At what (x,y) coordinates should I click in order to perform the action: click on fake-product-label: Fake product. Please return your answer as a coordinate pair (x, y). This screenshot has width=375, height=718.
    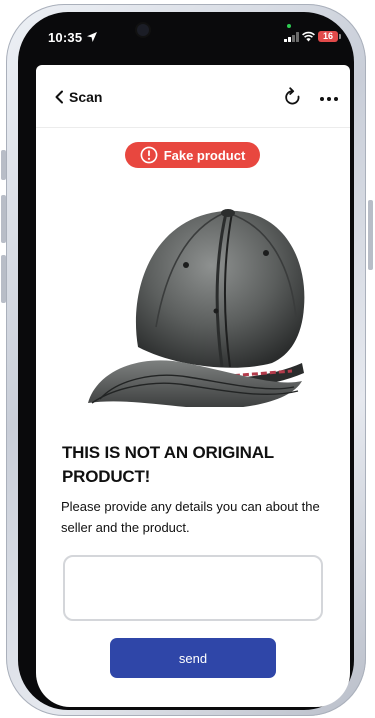
    Looking at the image, I should click on (204, 155).